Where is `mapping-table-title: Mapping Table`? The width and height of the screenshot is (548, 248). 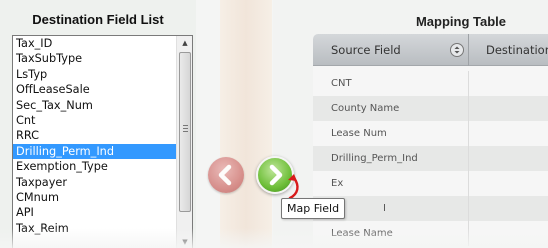 mapping-table-title: Mapping Table is located at coordinates (461, 21).